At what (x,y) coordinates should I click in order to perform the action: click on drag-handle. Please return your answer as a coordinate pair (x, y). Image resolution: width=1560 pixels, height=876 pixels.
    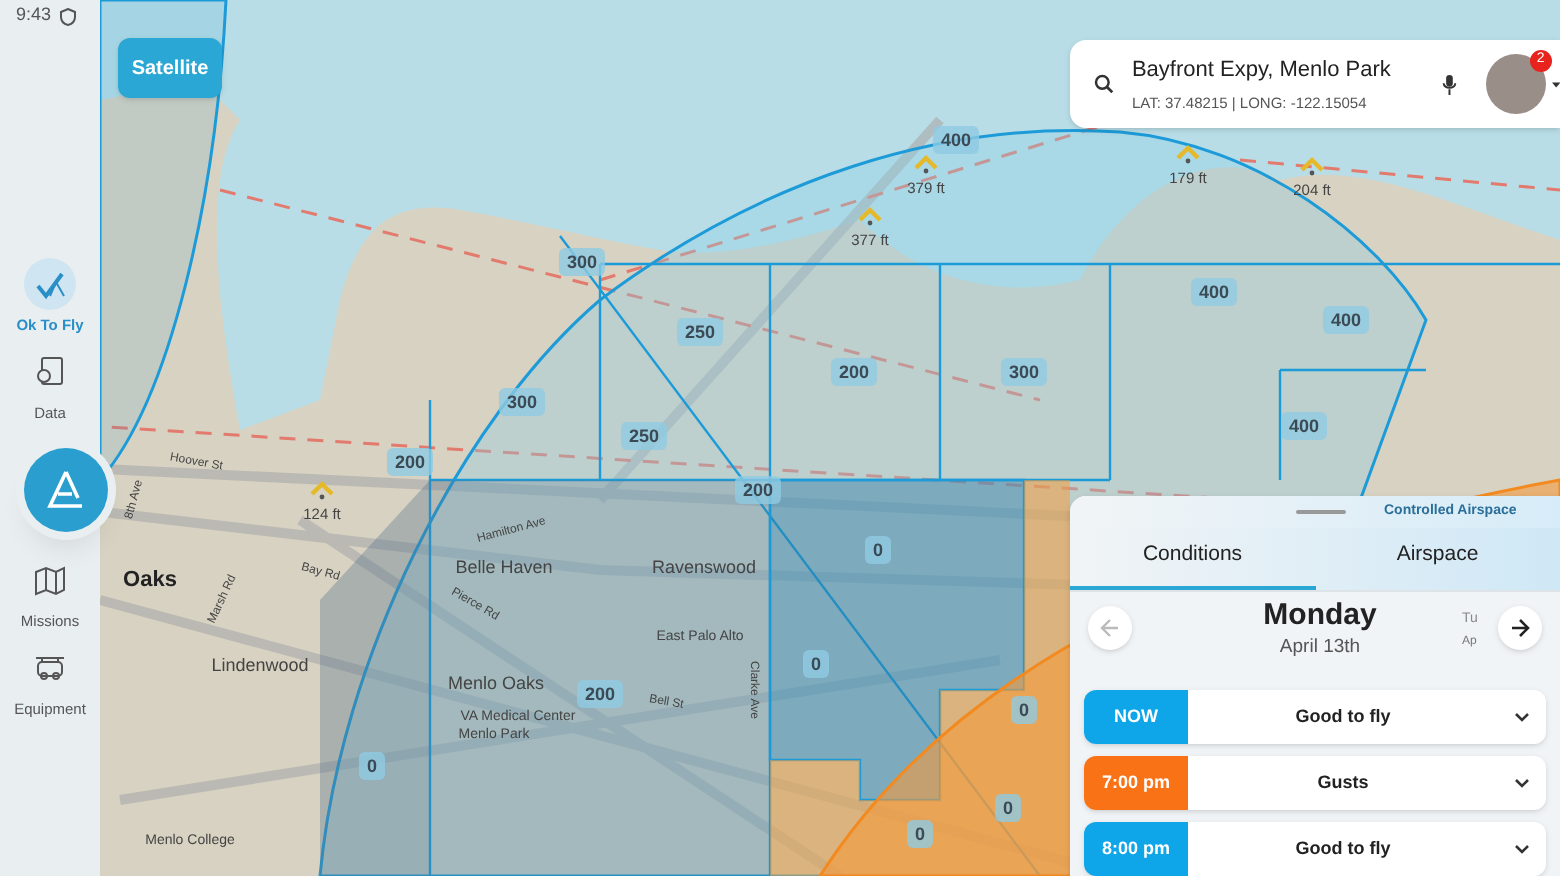
    Looking at the image, I should click on (1321, 512).